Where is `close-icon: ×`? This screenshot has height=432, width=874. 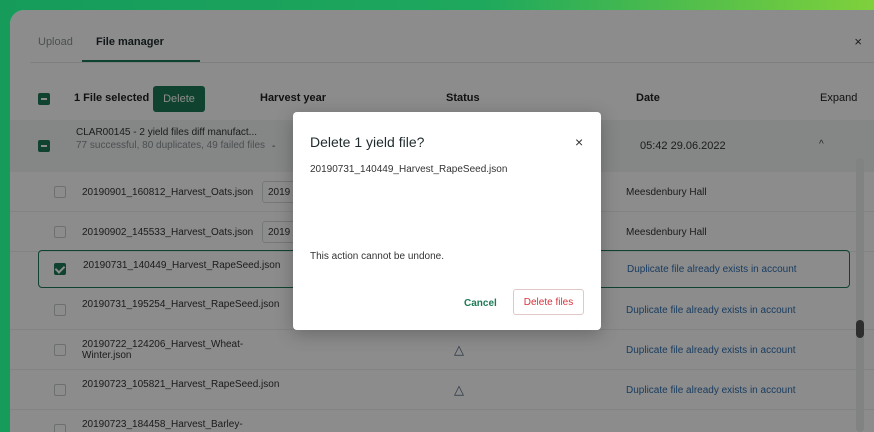
close-icon: × is located at coordinates (579, 142).